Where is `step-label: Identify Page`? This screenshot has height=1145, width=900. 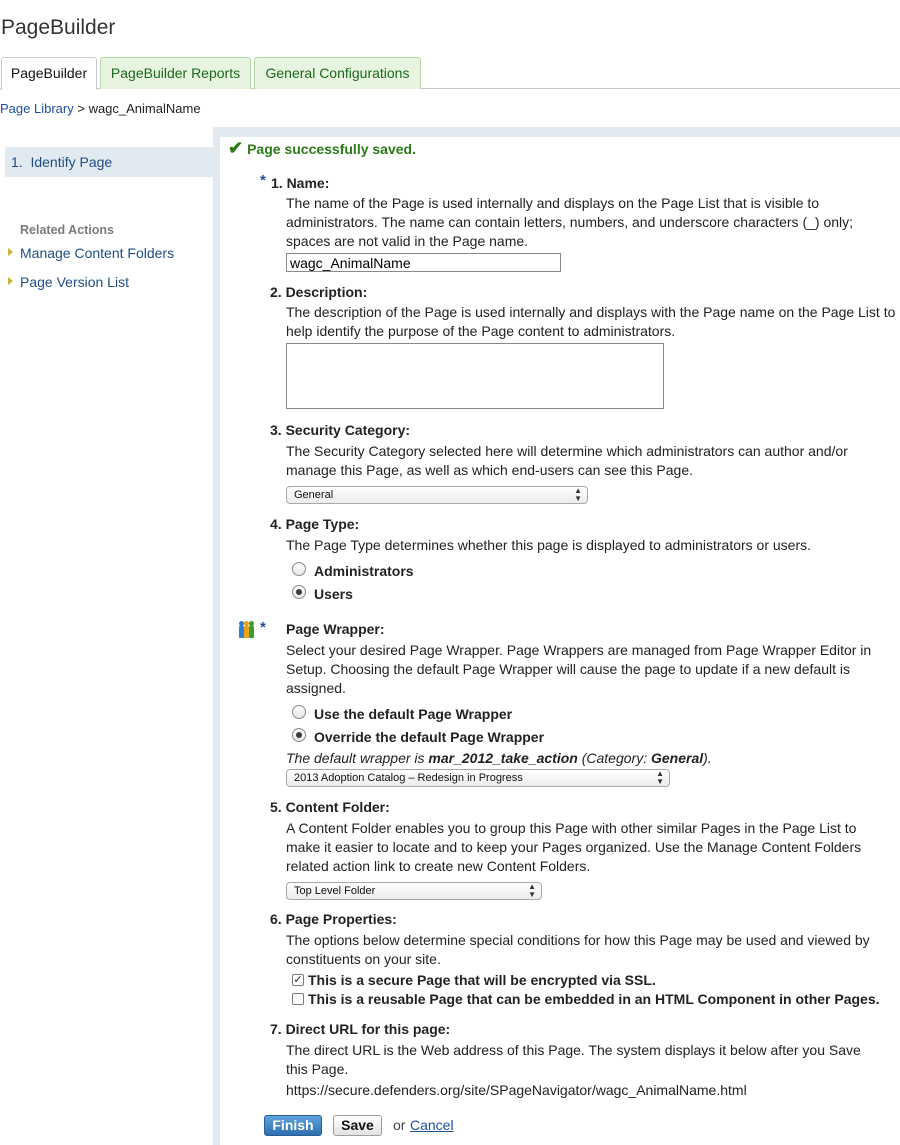 step-label: Identify Page is located at coordinates (71, 162).